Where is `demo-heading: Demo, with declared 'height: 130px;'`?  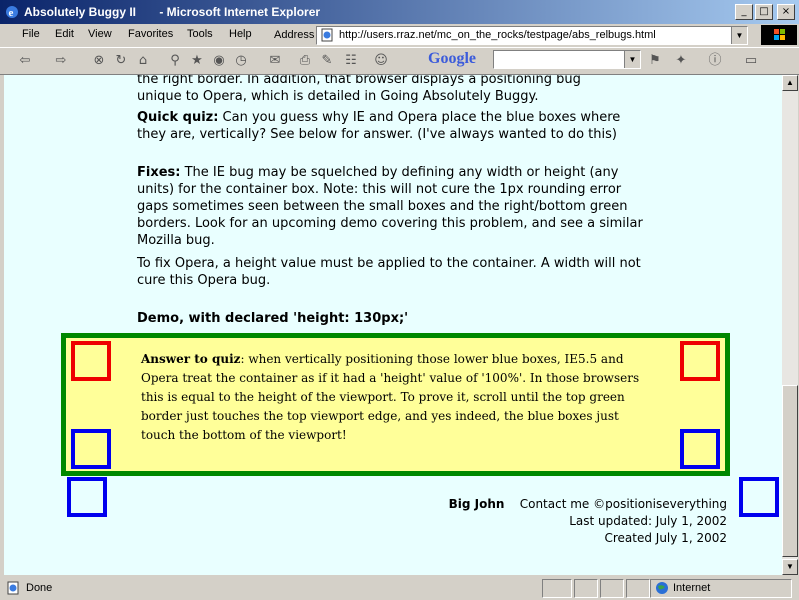
demo-heading: Demo, with declared 'height: 130px;' is located at coordinates (273, 318).